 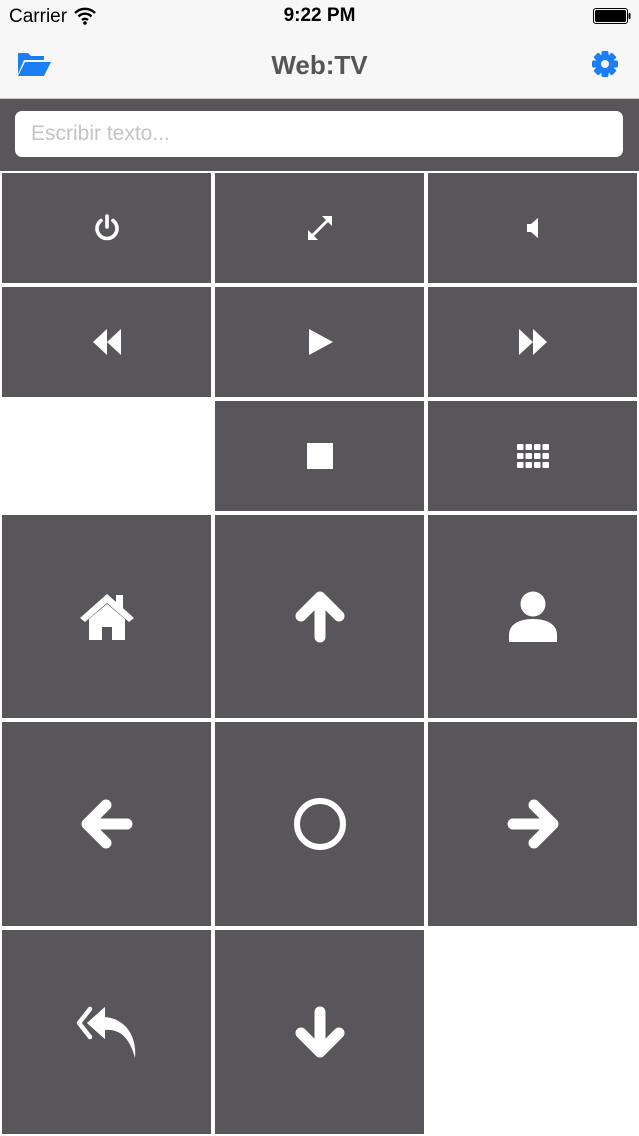 I want to click on arrow-up-icon, so click(x=319, y=616).